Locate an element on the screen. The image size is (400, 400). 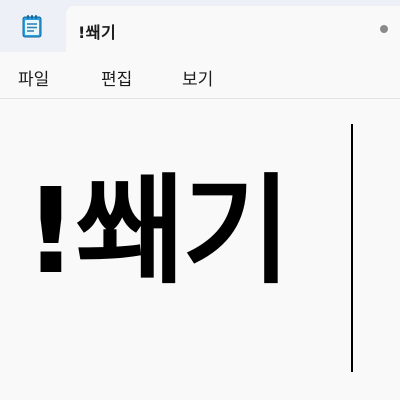
menu-bar: 파일 편집 보기 is located at coordinates (200, 75).